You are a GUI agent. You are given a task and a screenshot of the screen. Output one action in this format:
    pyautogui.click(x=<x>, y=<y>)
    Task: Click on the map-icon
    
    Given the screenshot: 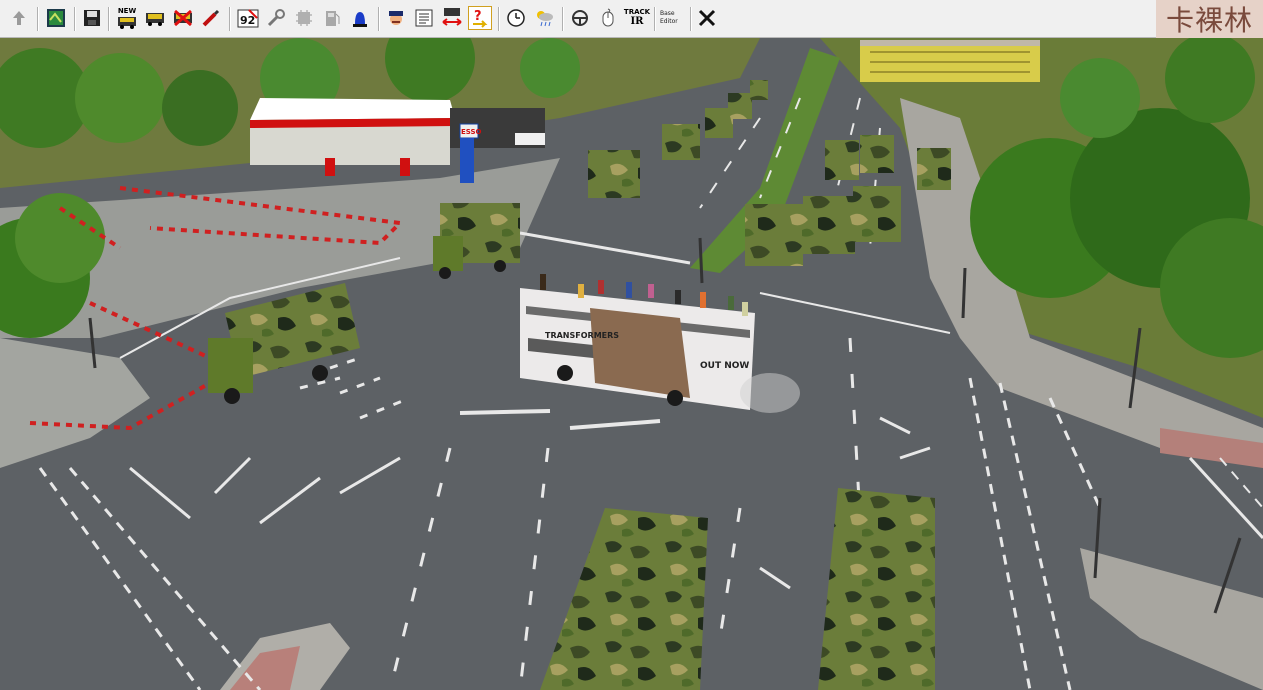 What is the action you would take?
    pyautogui.click(x=56, y=18)
    